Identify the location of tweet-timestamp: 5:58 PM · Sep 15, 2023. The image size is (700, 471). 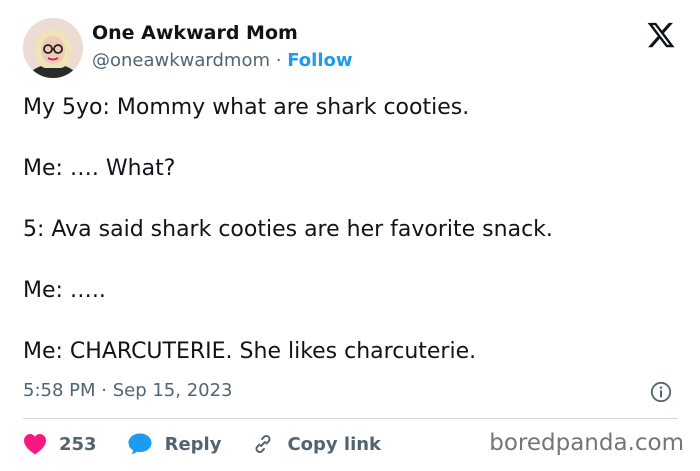
(128, 390).